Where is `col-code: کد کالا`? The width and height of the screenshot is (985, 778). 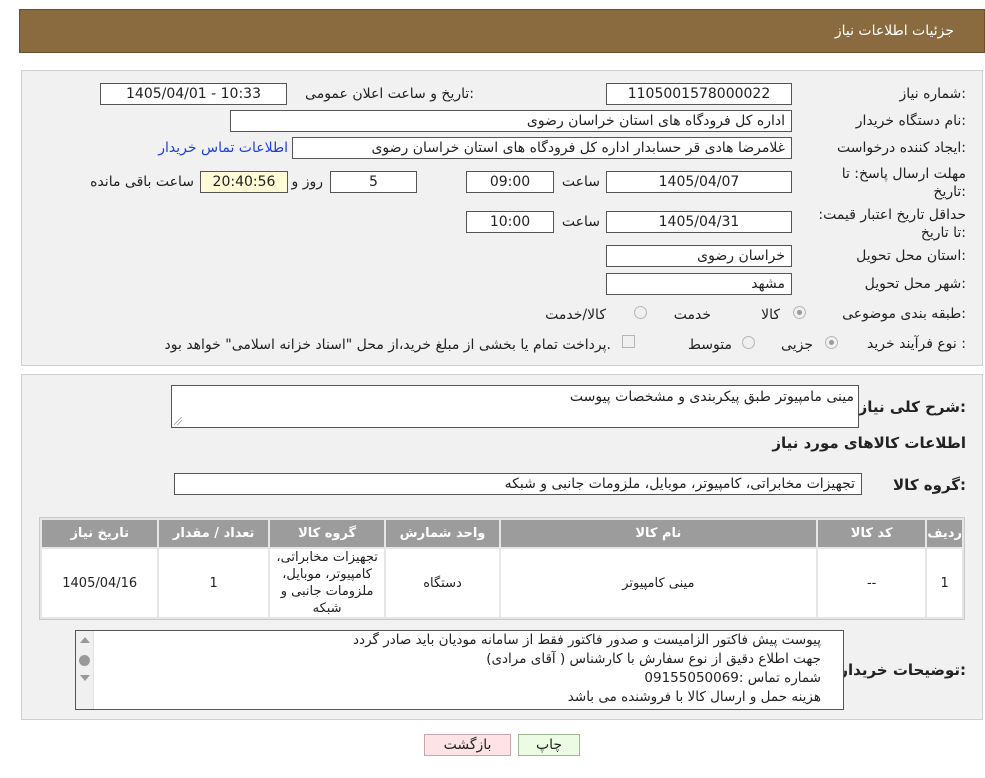
col-code: کد کالا is located at coordinates (871, 533).